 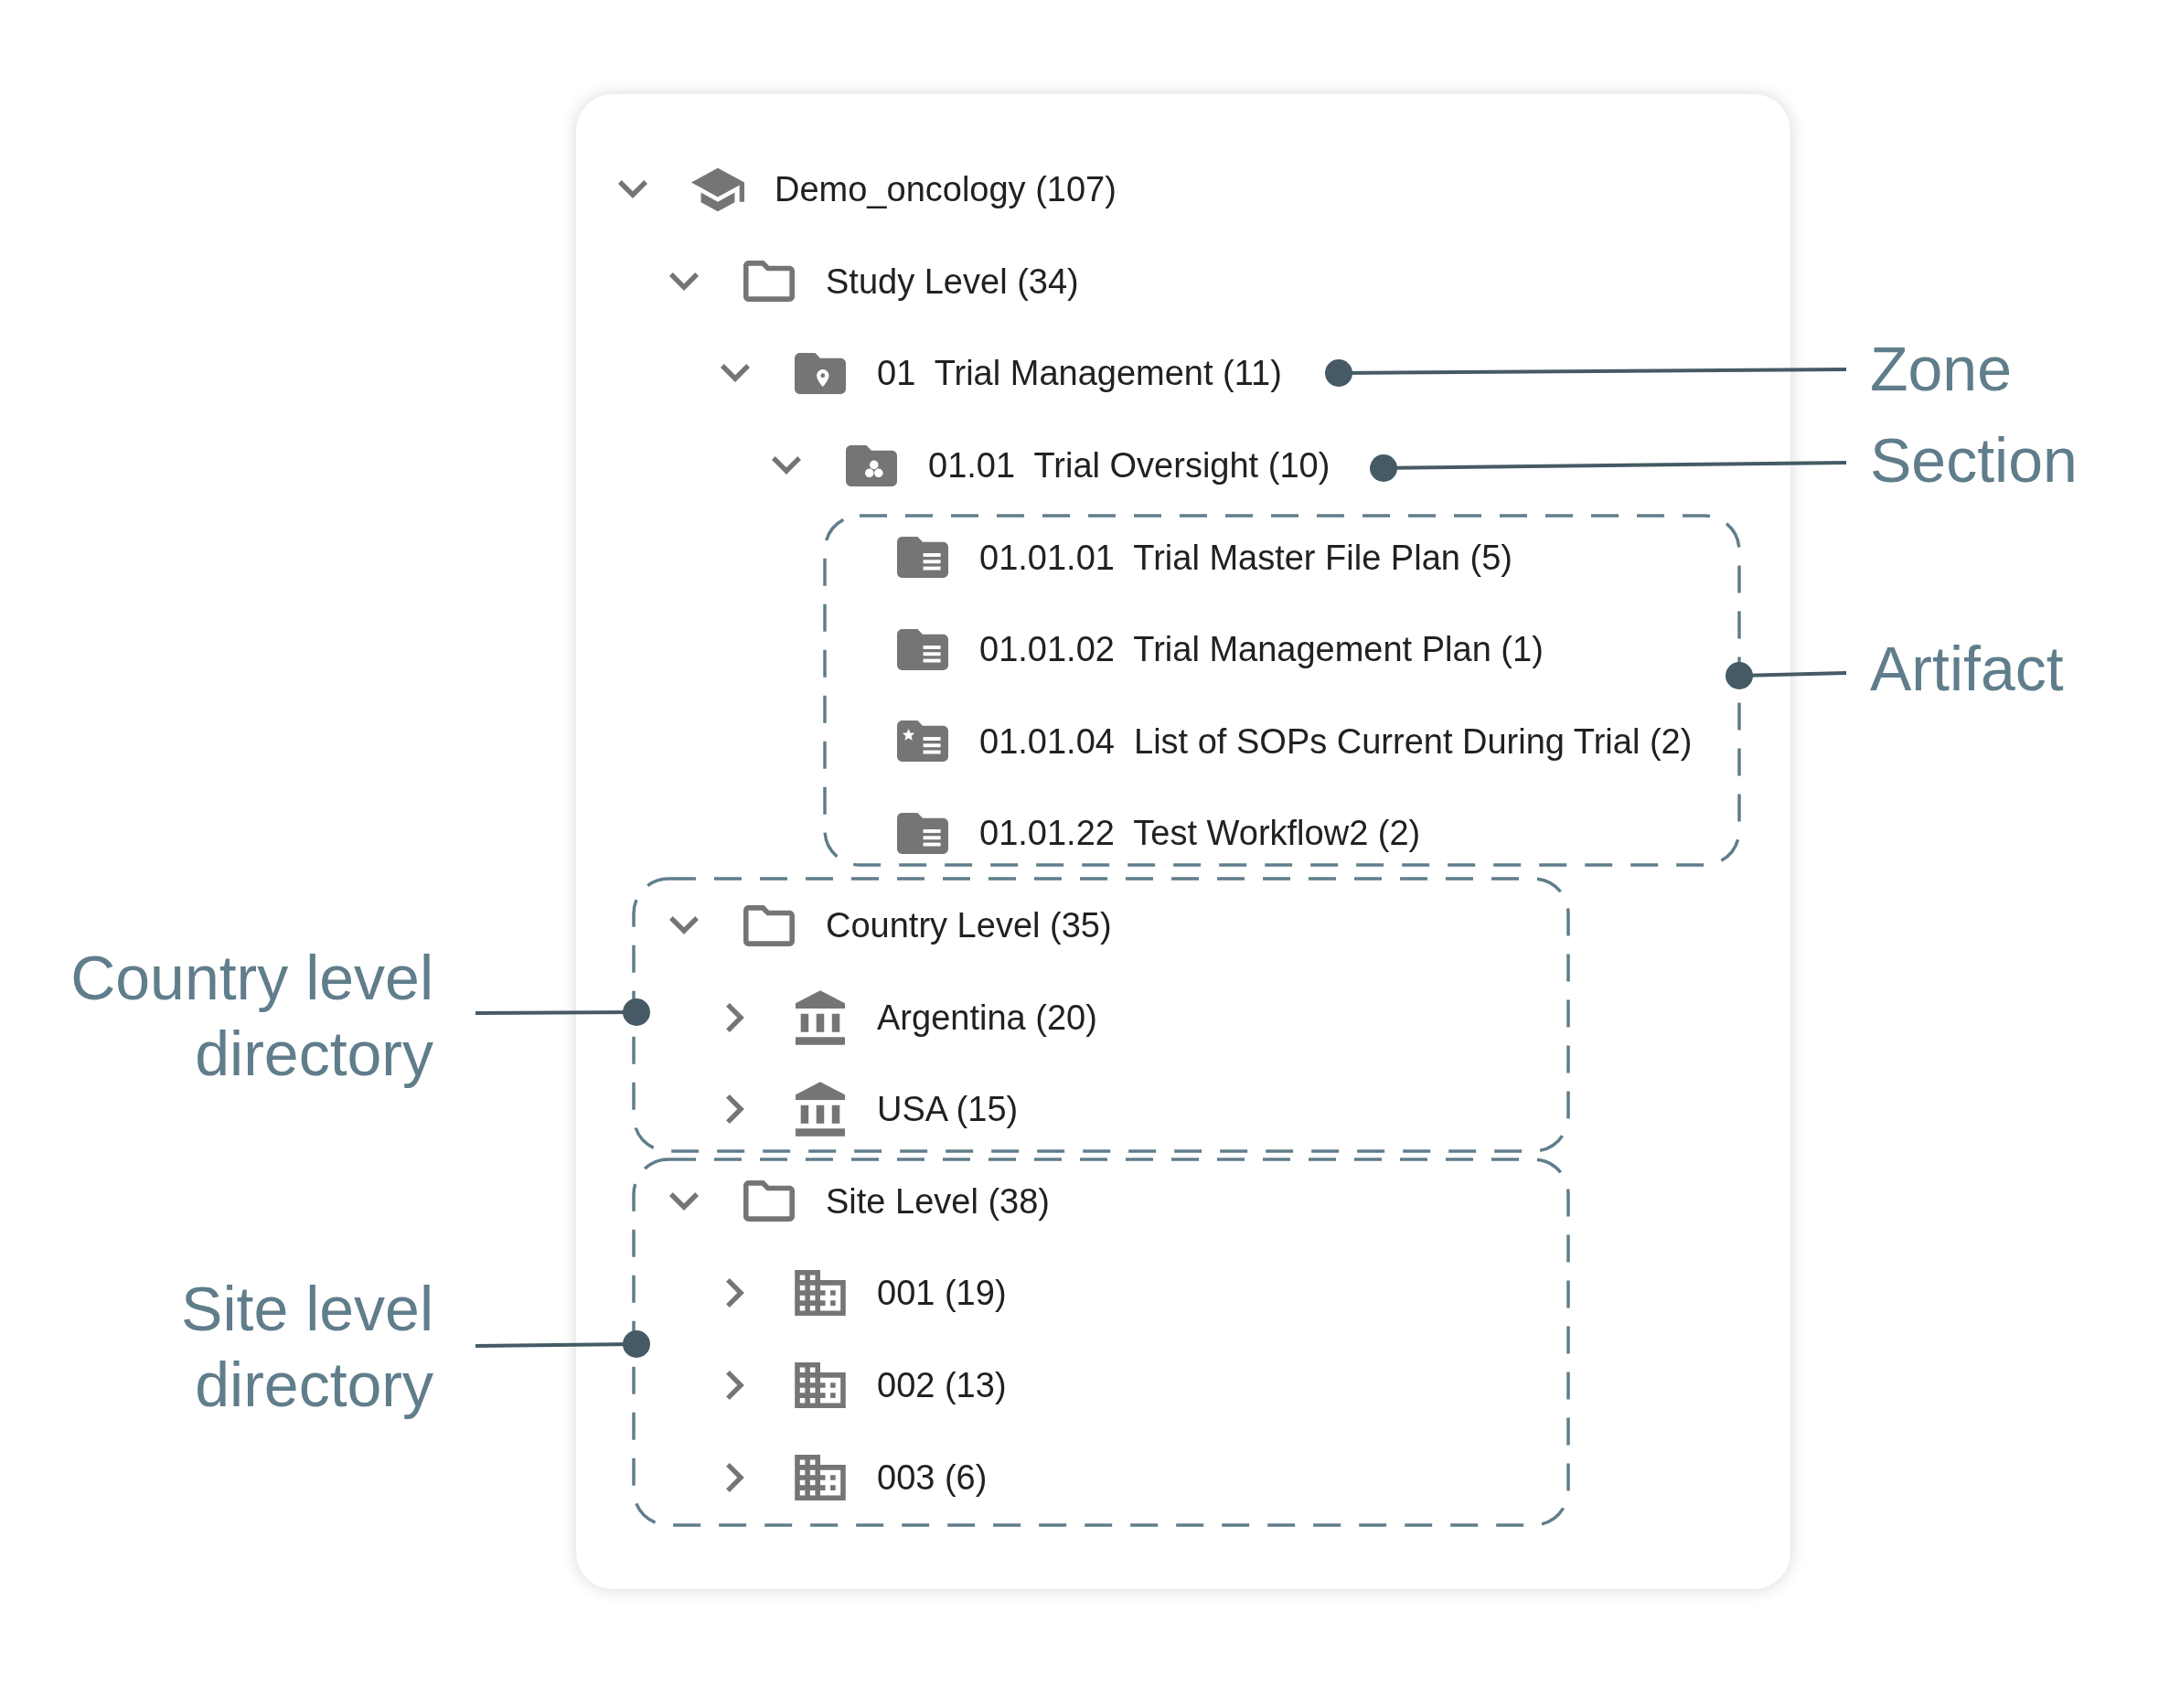 What do you see at coordinates (1967, 669) in the screenshot?
I see `callout-label: Artifact` at bounding box center [1967, 669].